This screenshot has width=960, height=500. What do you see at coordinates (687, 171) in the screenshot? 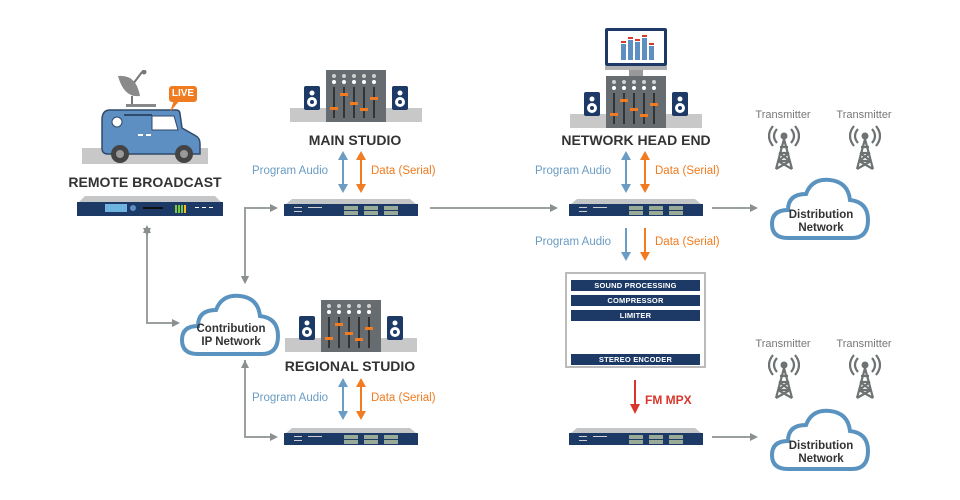
I see `headend-data-serial-label: Data (Serial)` at bounding box center [687, 171].